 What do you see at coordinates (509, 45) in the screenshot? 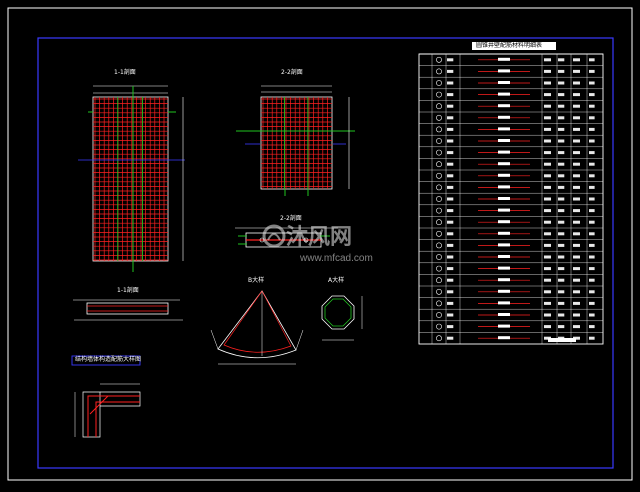
I see `table-title: 圆锥井壁配筋材料明细表` at bounding box center [509, 45].